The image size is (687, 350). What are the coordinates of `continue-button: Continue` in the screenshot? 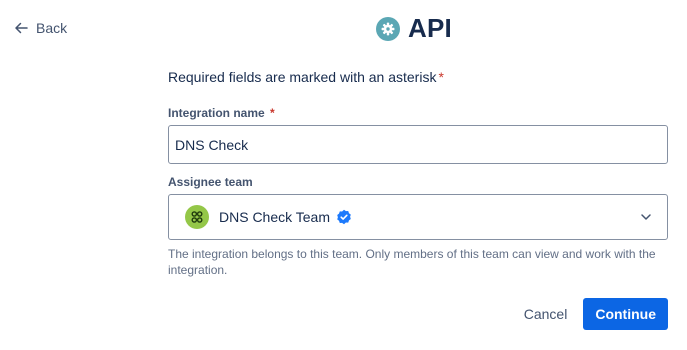 It's located at (625, 314).